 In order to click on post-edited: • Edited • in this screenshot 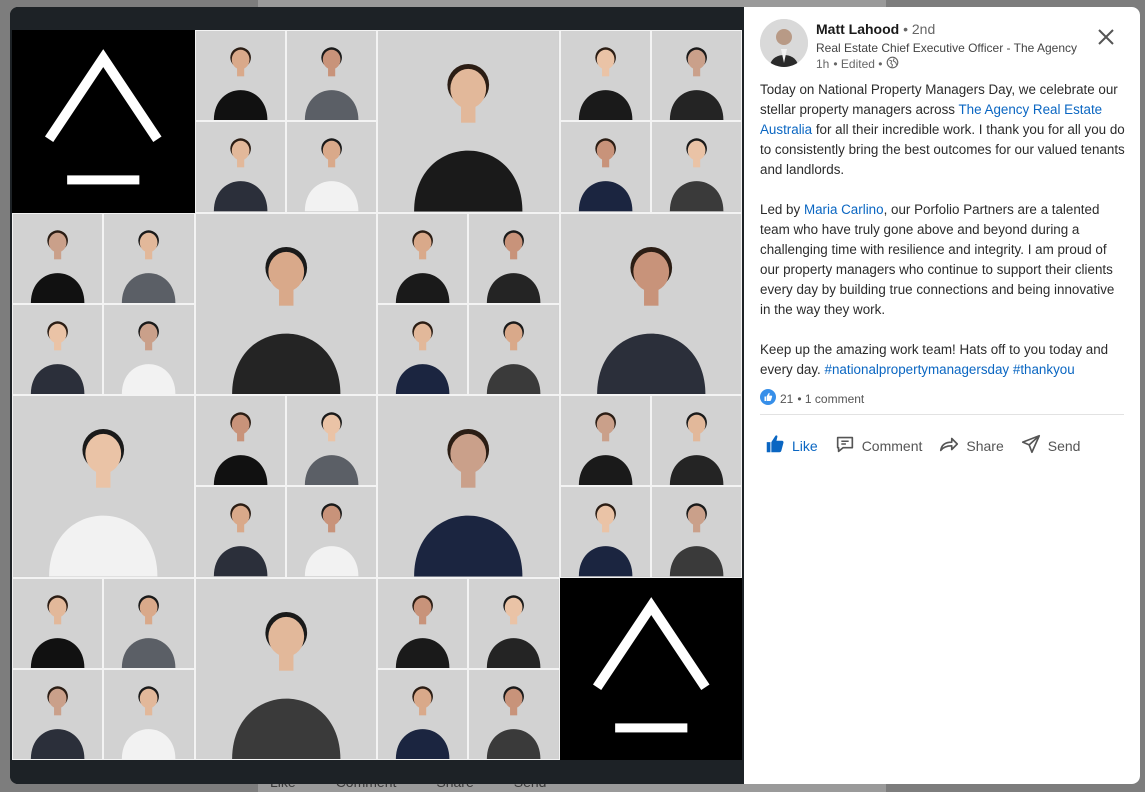, I will do `click(858, 64)`.